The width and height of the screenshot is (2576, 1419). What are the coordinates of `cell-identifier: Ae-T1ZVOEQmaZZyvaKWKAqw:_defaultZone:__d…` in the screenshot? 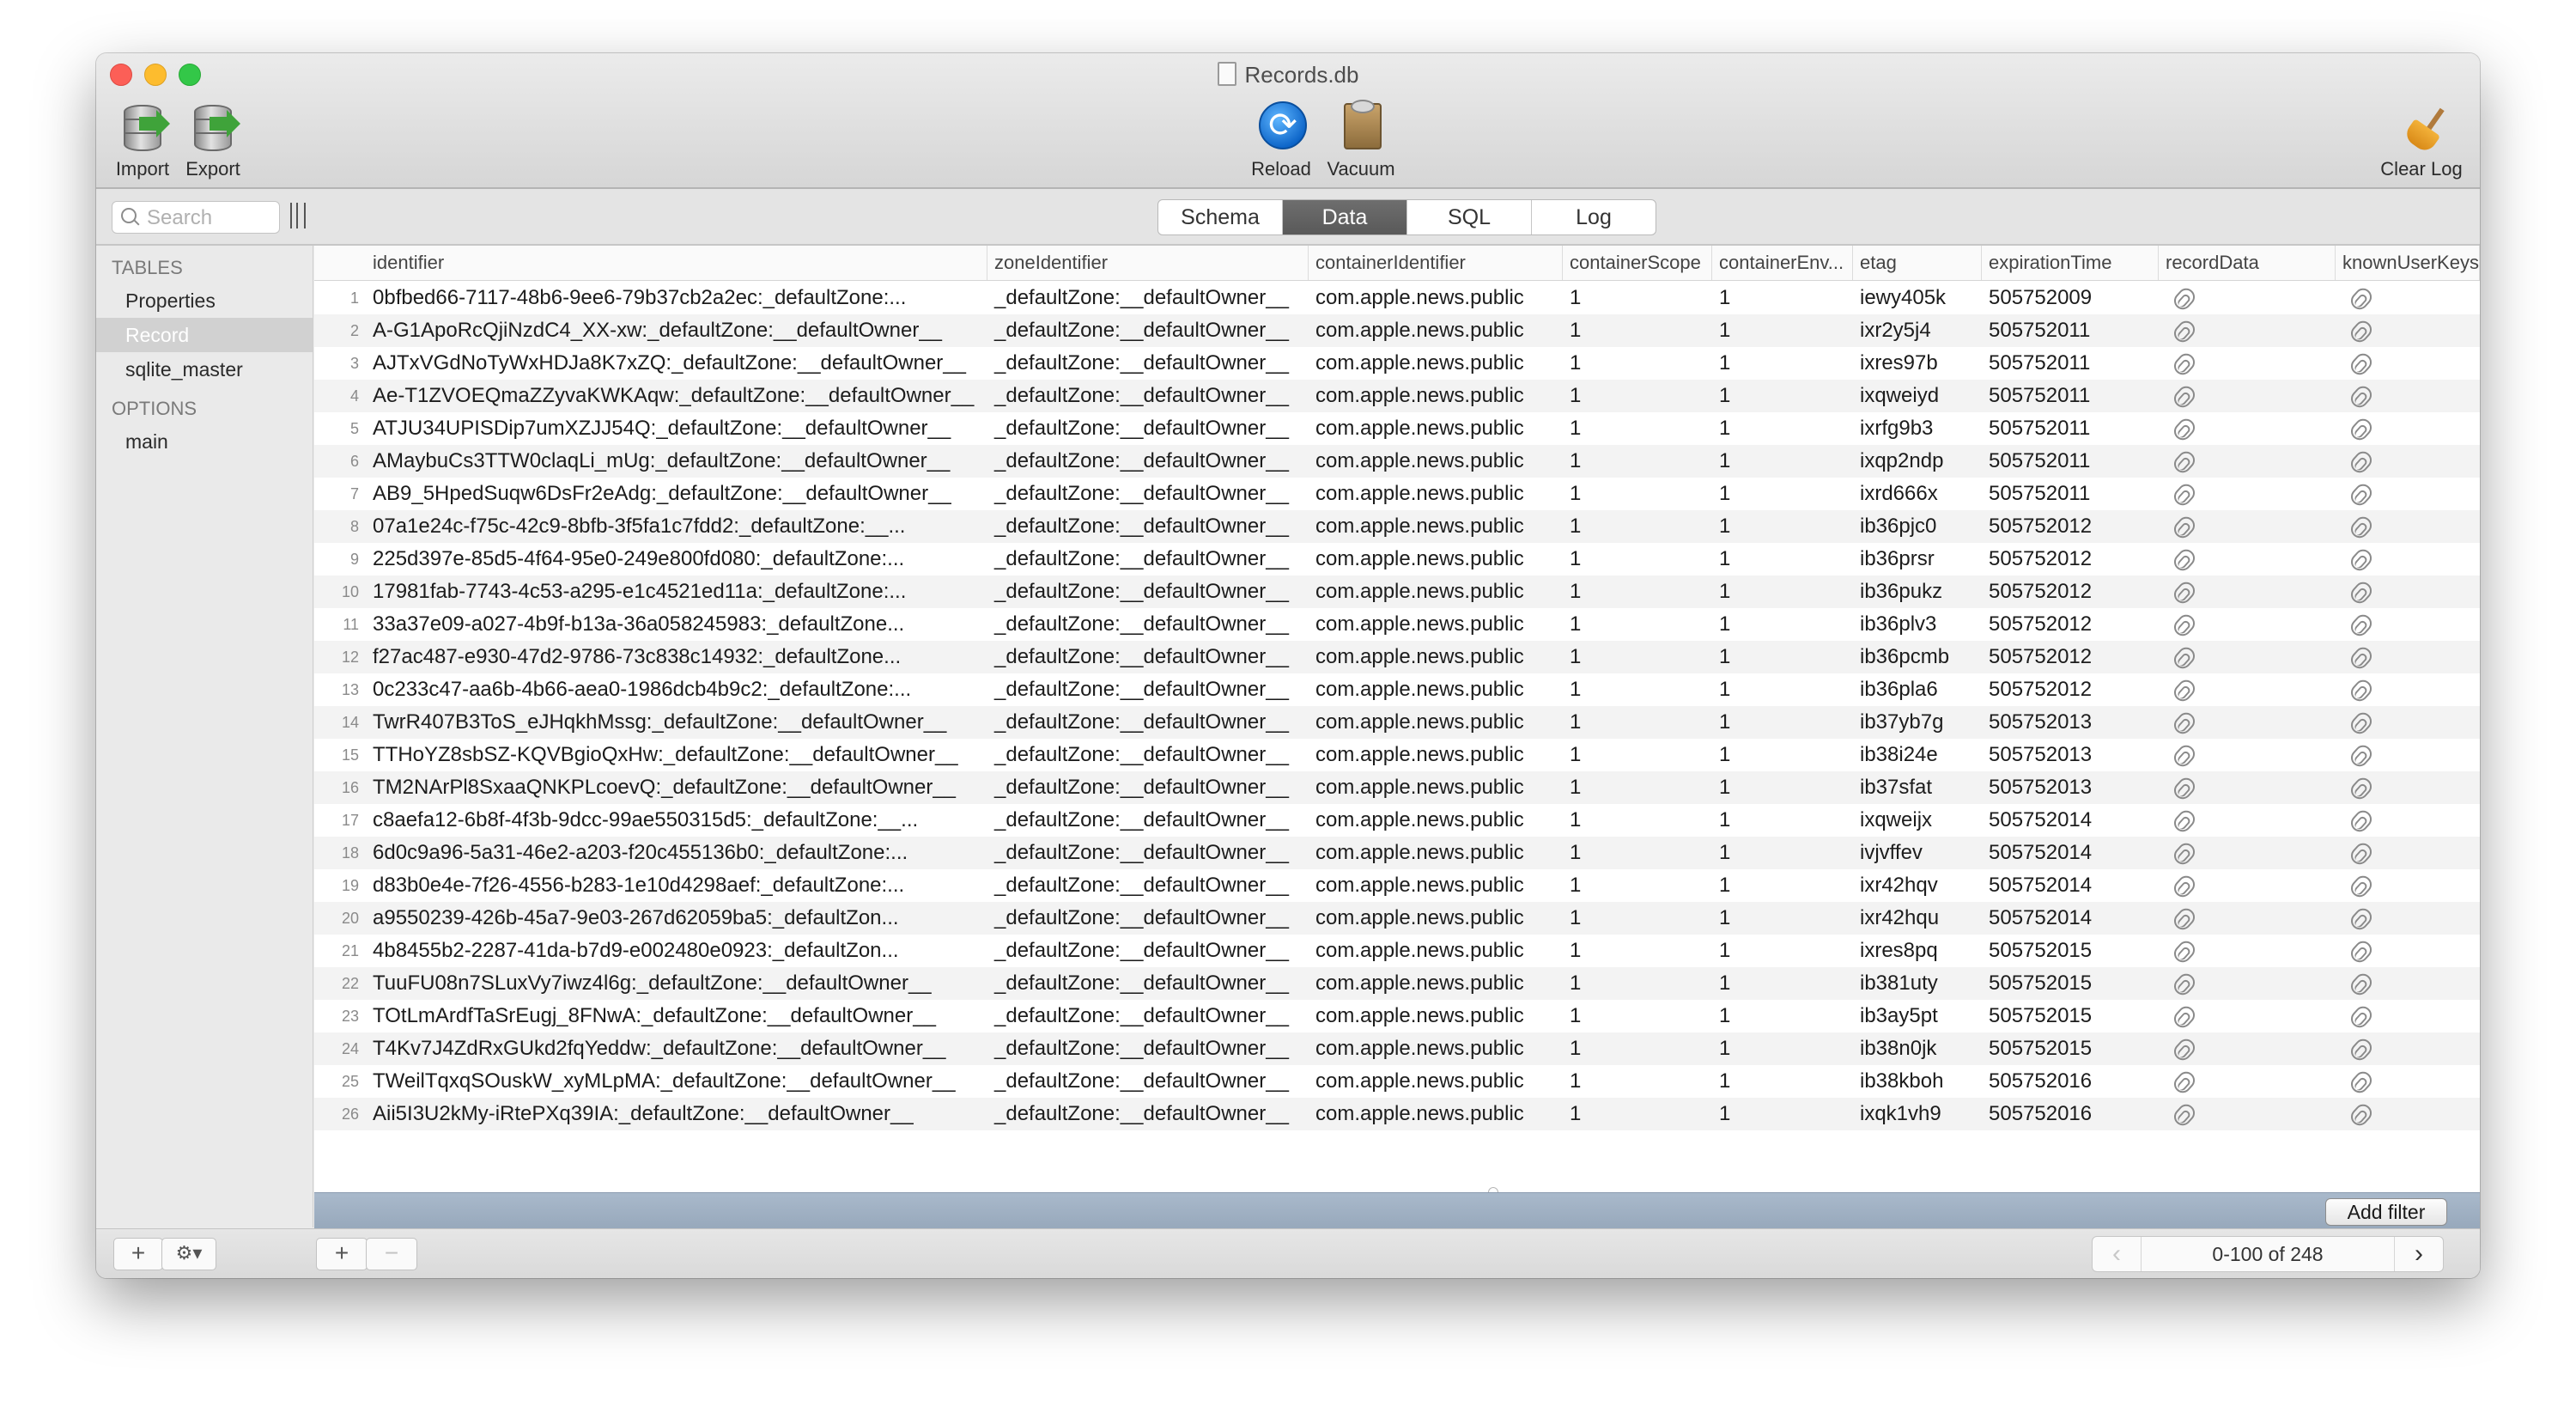 It's located at (676, 396).